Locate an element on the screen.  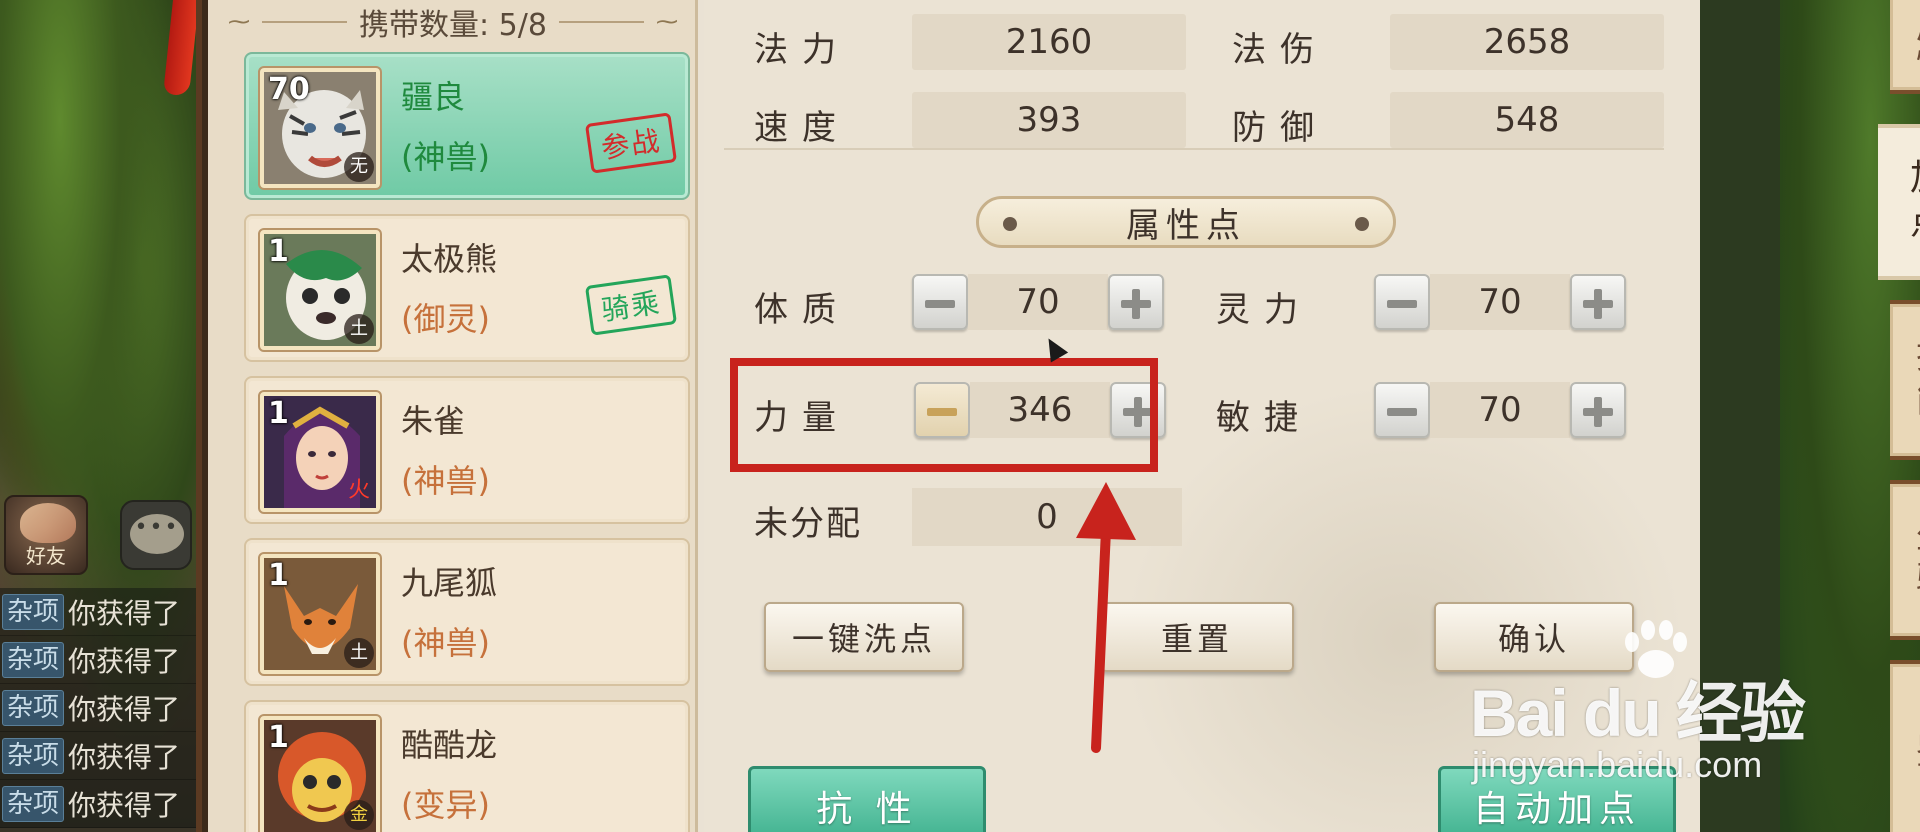
watermark-brand: Bai du 经验 is located at coordinates (1638, 713).